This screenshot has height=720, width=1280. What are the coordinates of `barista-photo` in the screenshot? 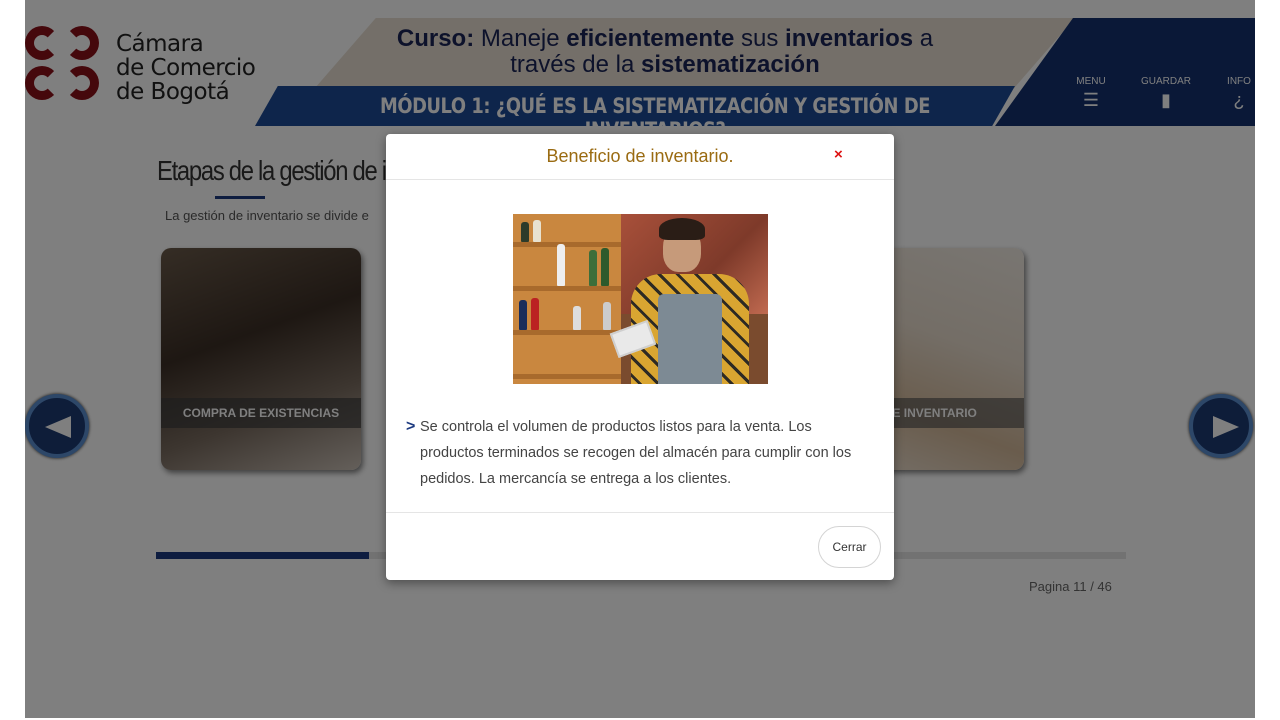 It's located at (640, 299).